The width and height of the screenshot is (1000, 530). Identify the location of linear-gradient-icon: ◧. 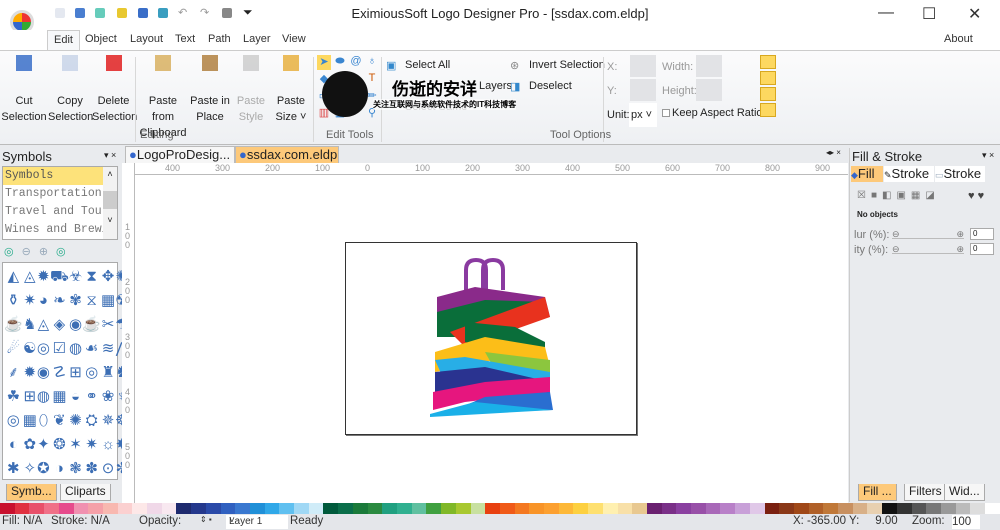
(889, 195).